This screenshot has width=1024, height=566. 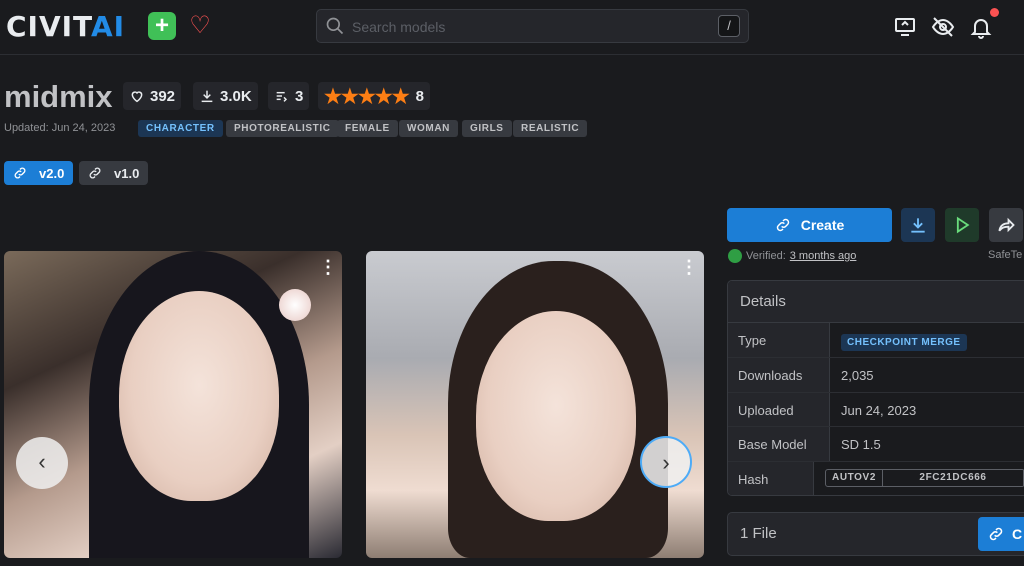 I want to click on top-navbar: CIVITAI + ♡ Search models /, so click(x=512, y=27).